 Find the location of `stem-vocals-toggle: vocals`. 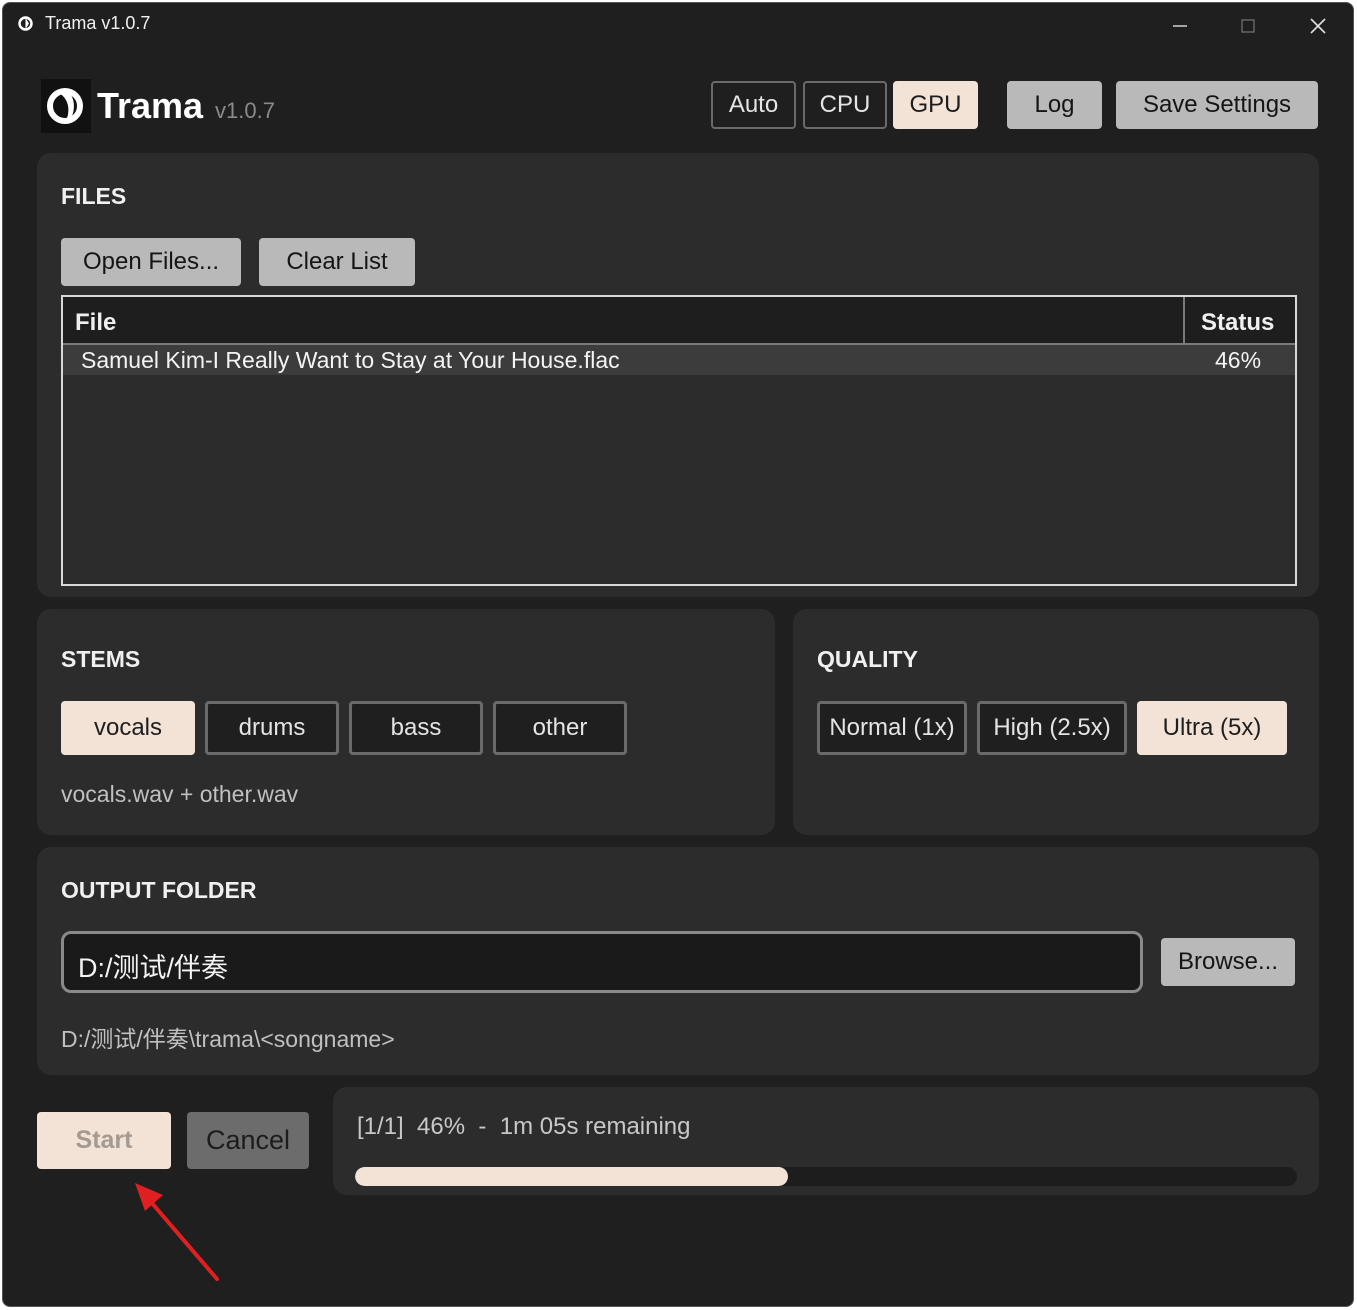

stem-vocals-toggle: vocals is located at coordinates (128, 728).